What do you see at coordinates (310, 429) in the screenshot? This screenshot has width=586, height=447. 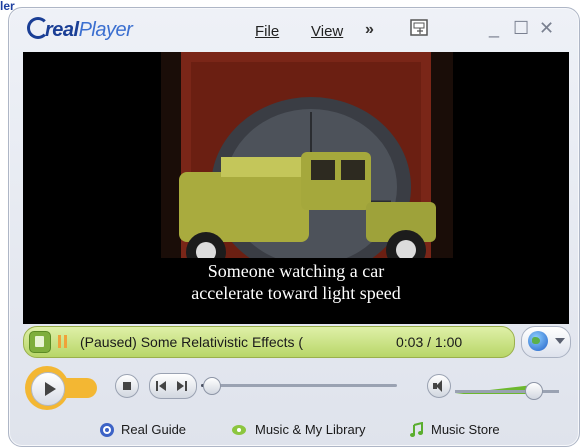 I see `music-library-link: Music & My Library` at bounding box center [310, 429].